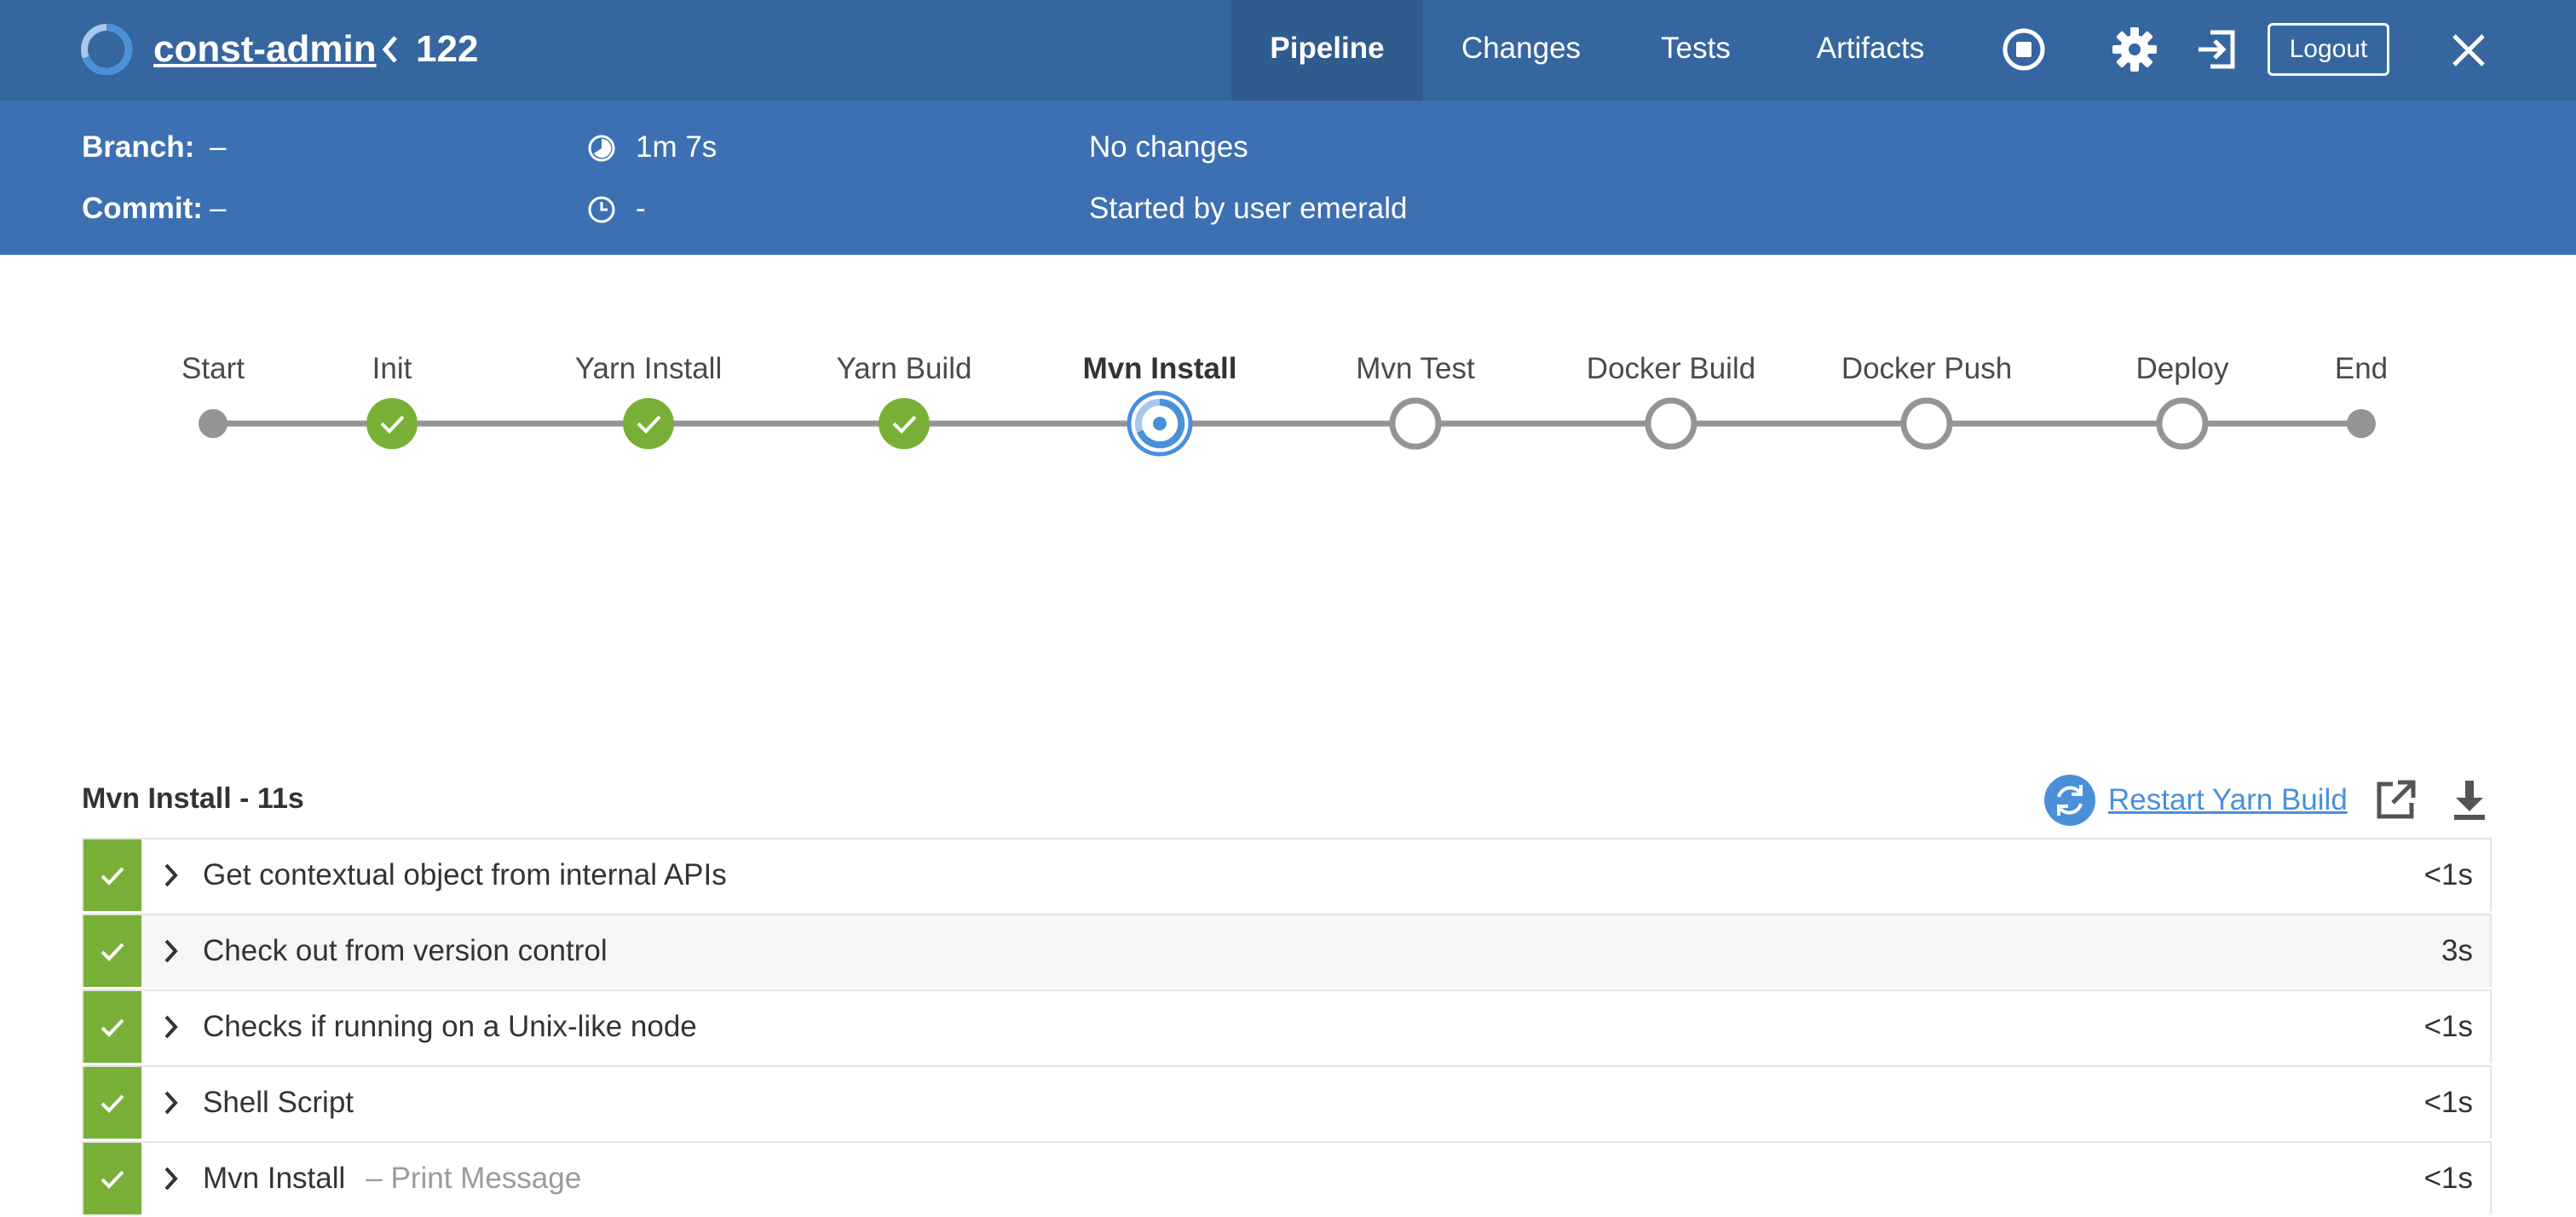 The height and width of the screenshot is (1217, 2576). I want to click on started-by: Started by user emerald, so click(1248, 208).